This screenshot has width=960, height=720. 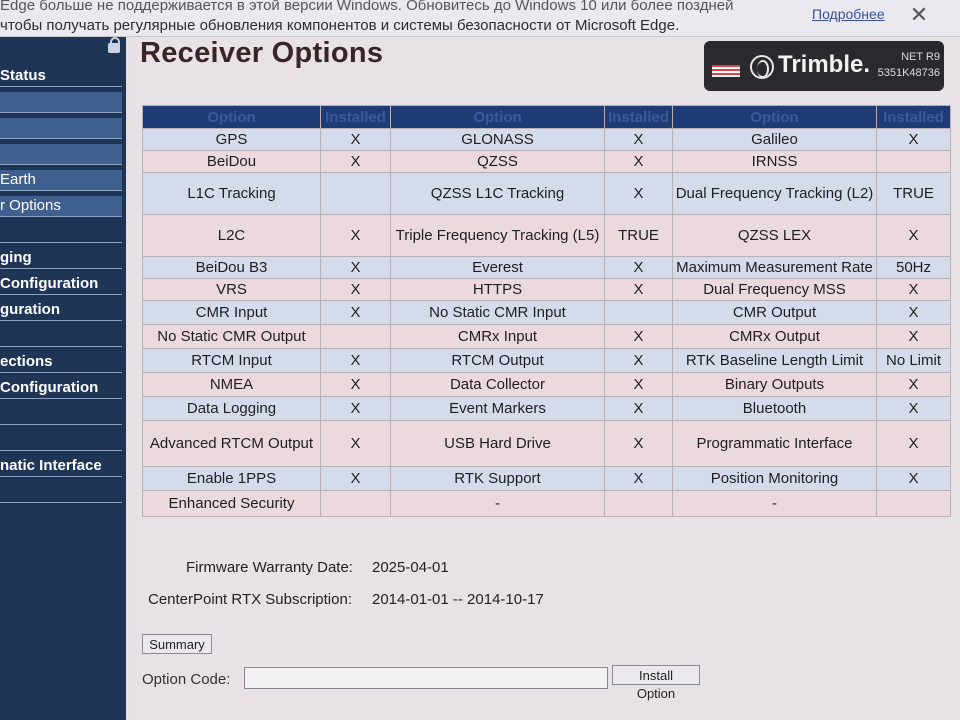 I want to click on option-code-label: Option Code:, so click(x=186, y=679).